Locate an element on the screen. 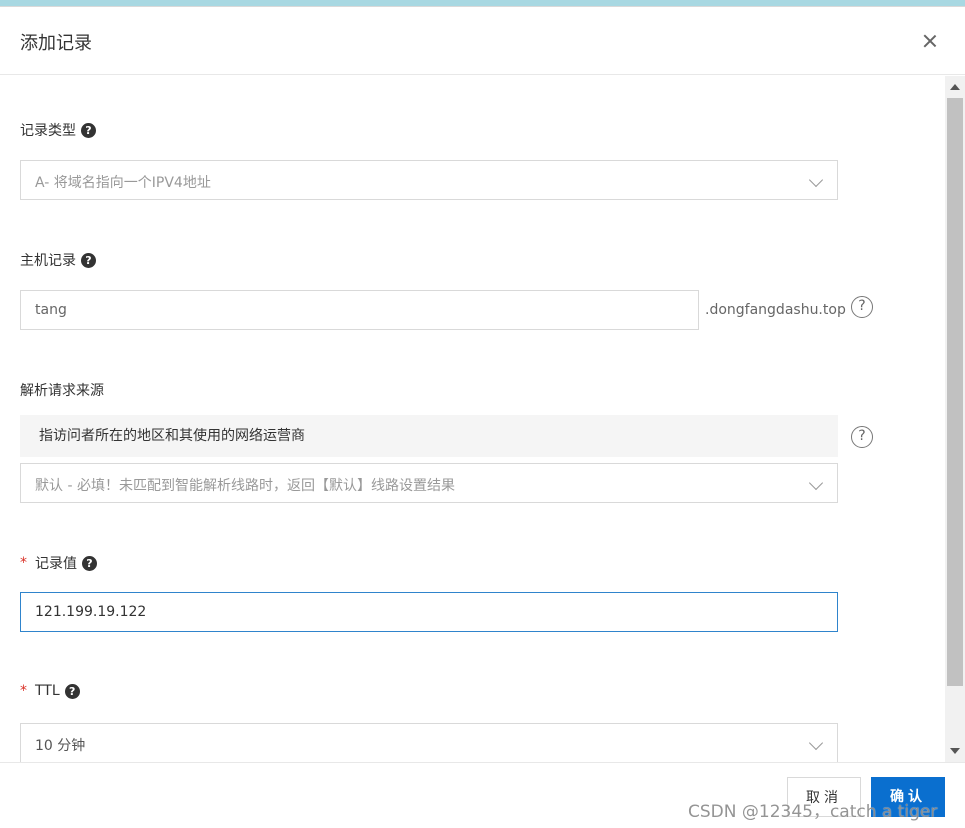 The height and width of the screenshot is (828, 965). watermark: CSDN @12345，catch a tiger is located at coordinates (813, 812).